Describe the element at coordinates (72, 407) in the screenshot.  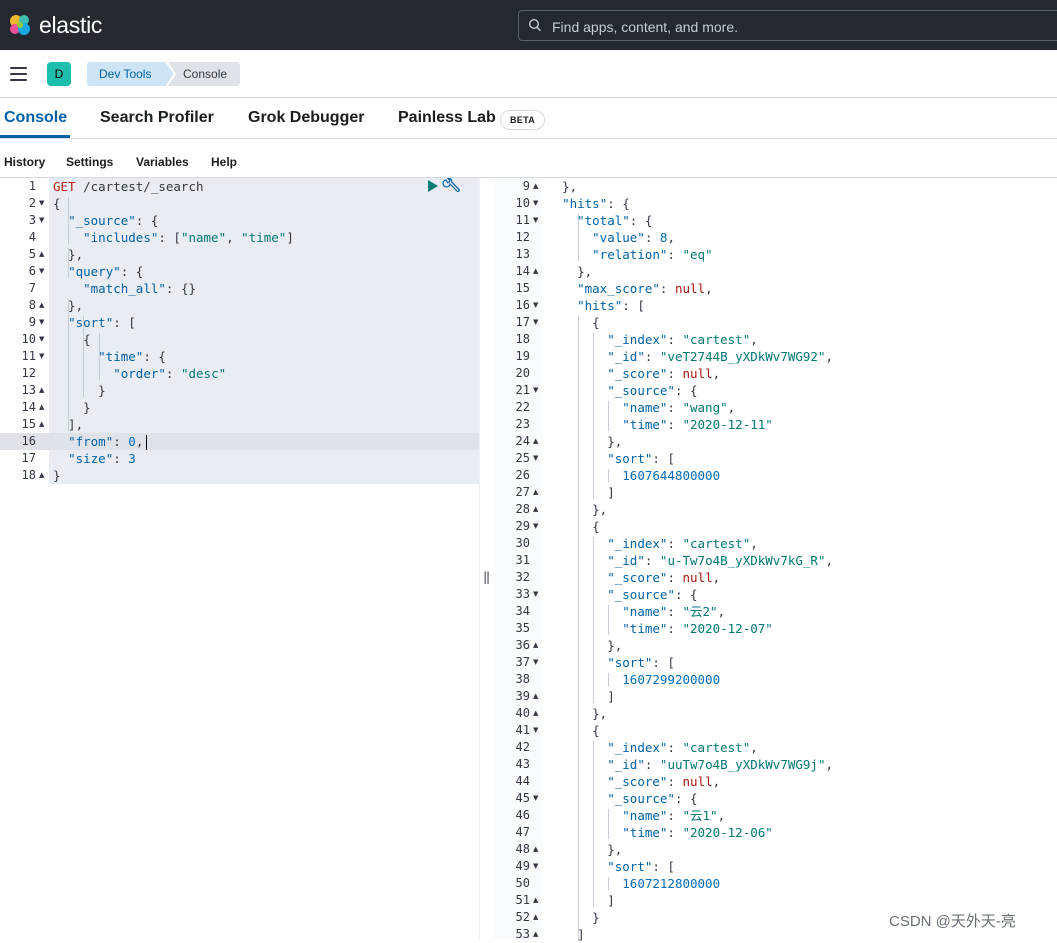
I see `request-code-line: }` at that location.